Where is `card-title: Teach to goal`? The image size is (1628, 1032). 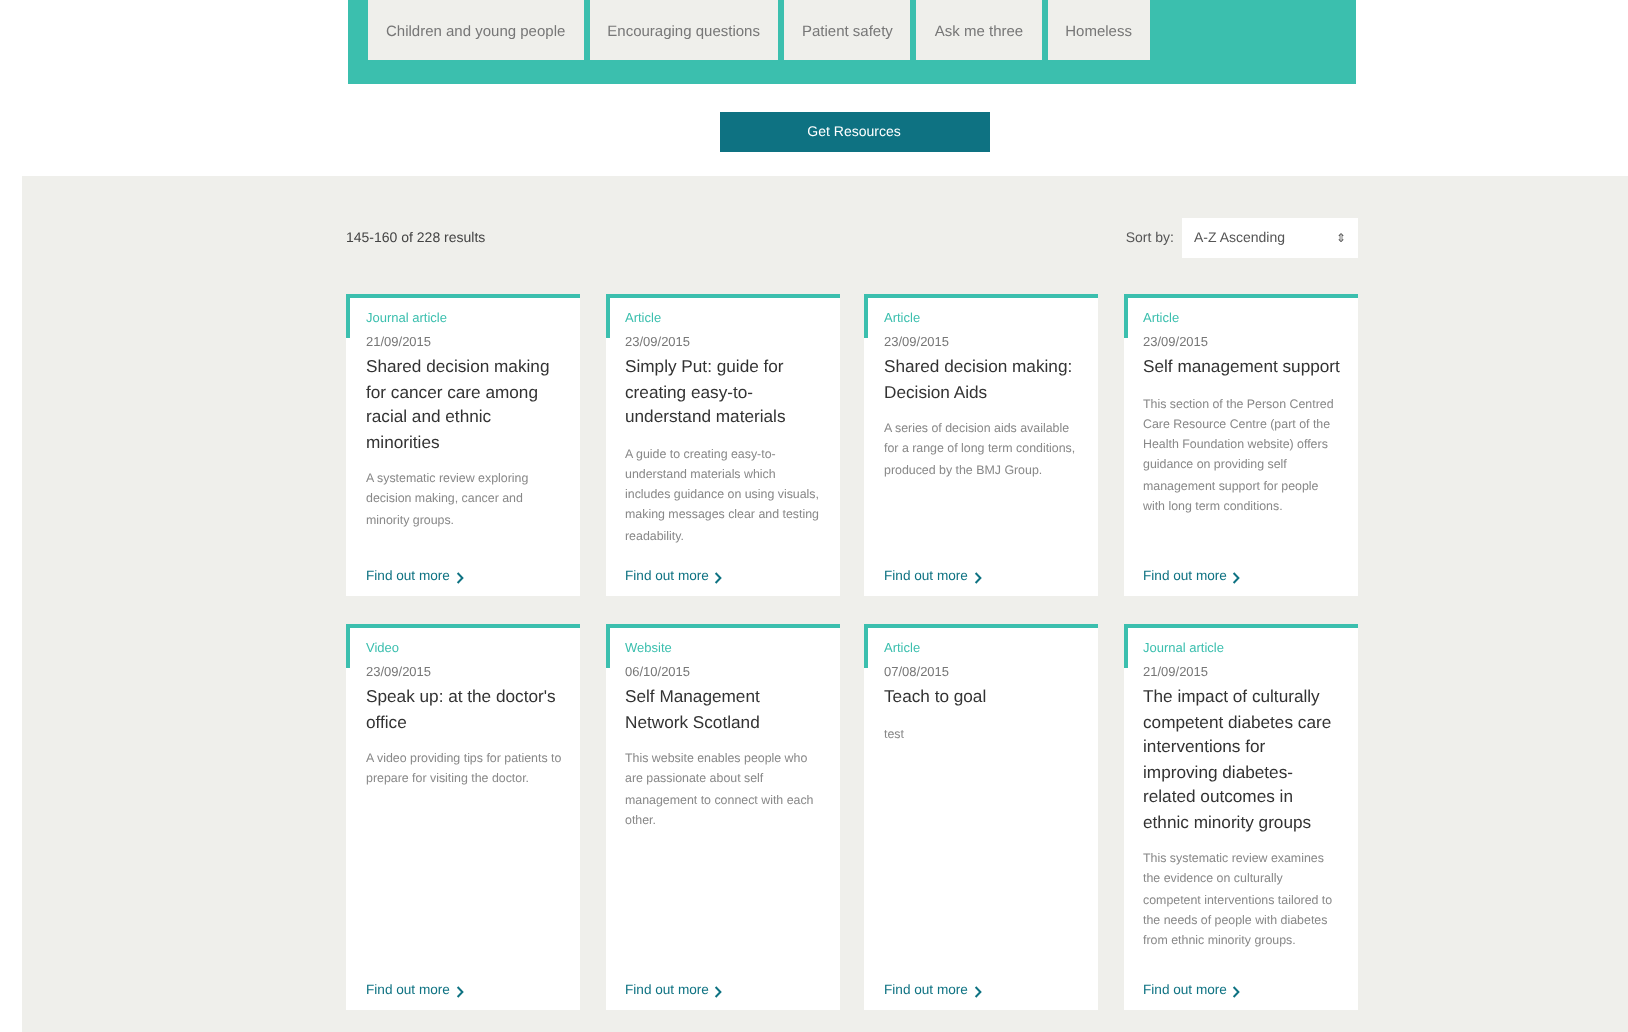 card-title: Teach to goal is located at coordinates (936, 696).